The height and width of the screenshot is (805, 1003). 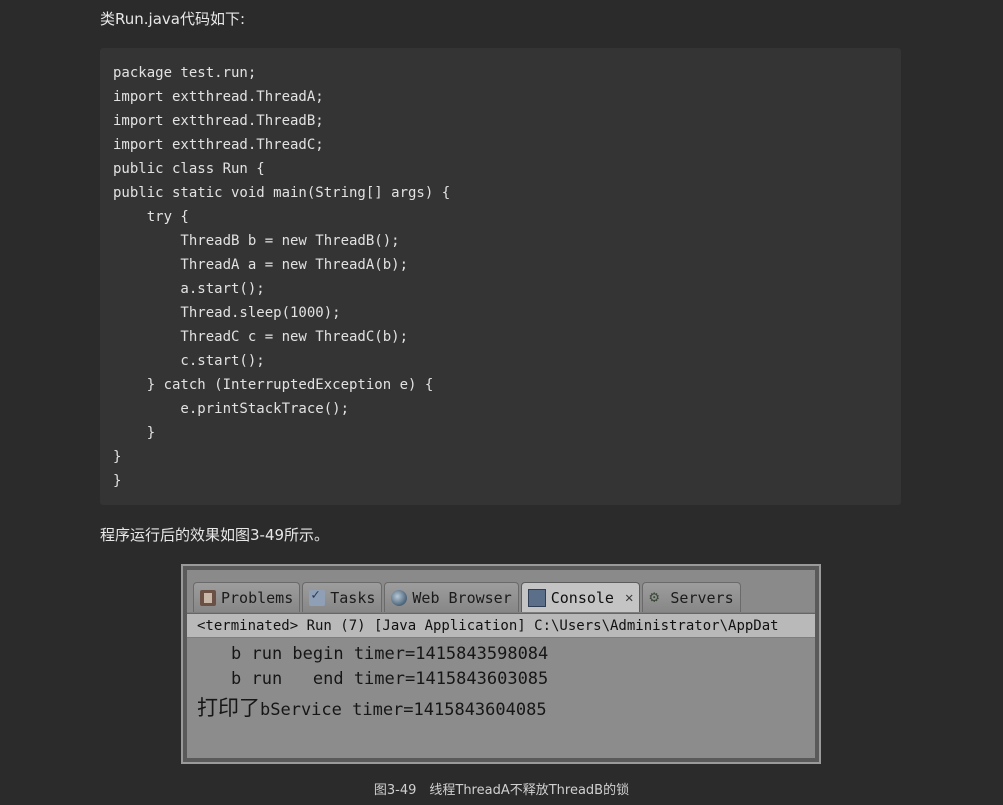 I want to click on code-line: import extthread.ThreadB;, so click(x=218, y=121).